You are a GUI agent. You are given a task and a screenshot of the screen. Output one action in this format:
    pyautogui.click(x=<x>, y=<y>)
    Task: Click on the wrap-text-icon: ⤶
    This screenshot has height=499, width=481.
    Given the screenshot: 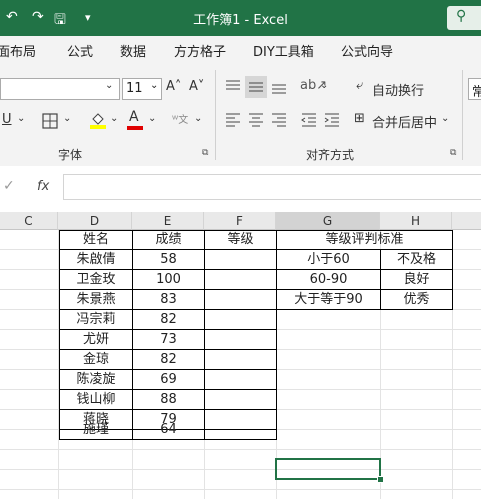 What is the action you would take?
    pyautogui.click(x=360, y=85)
    